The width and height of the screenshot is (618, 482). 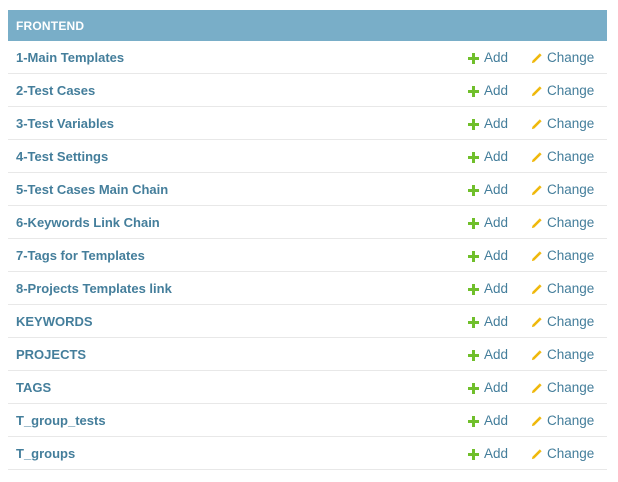 I want to click on model-link: 4-Test Settings, so click(x=62, y=156).